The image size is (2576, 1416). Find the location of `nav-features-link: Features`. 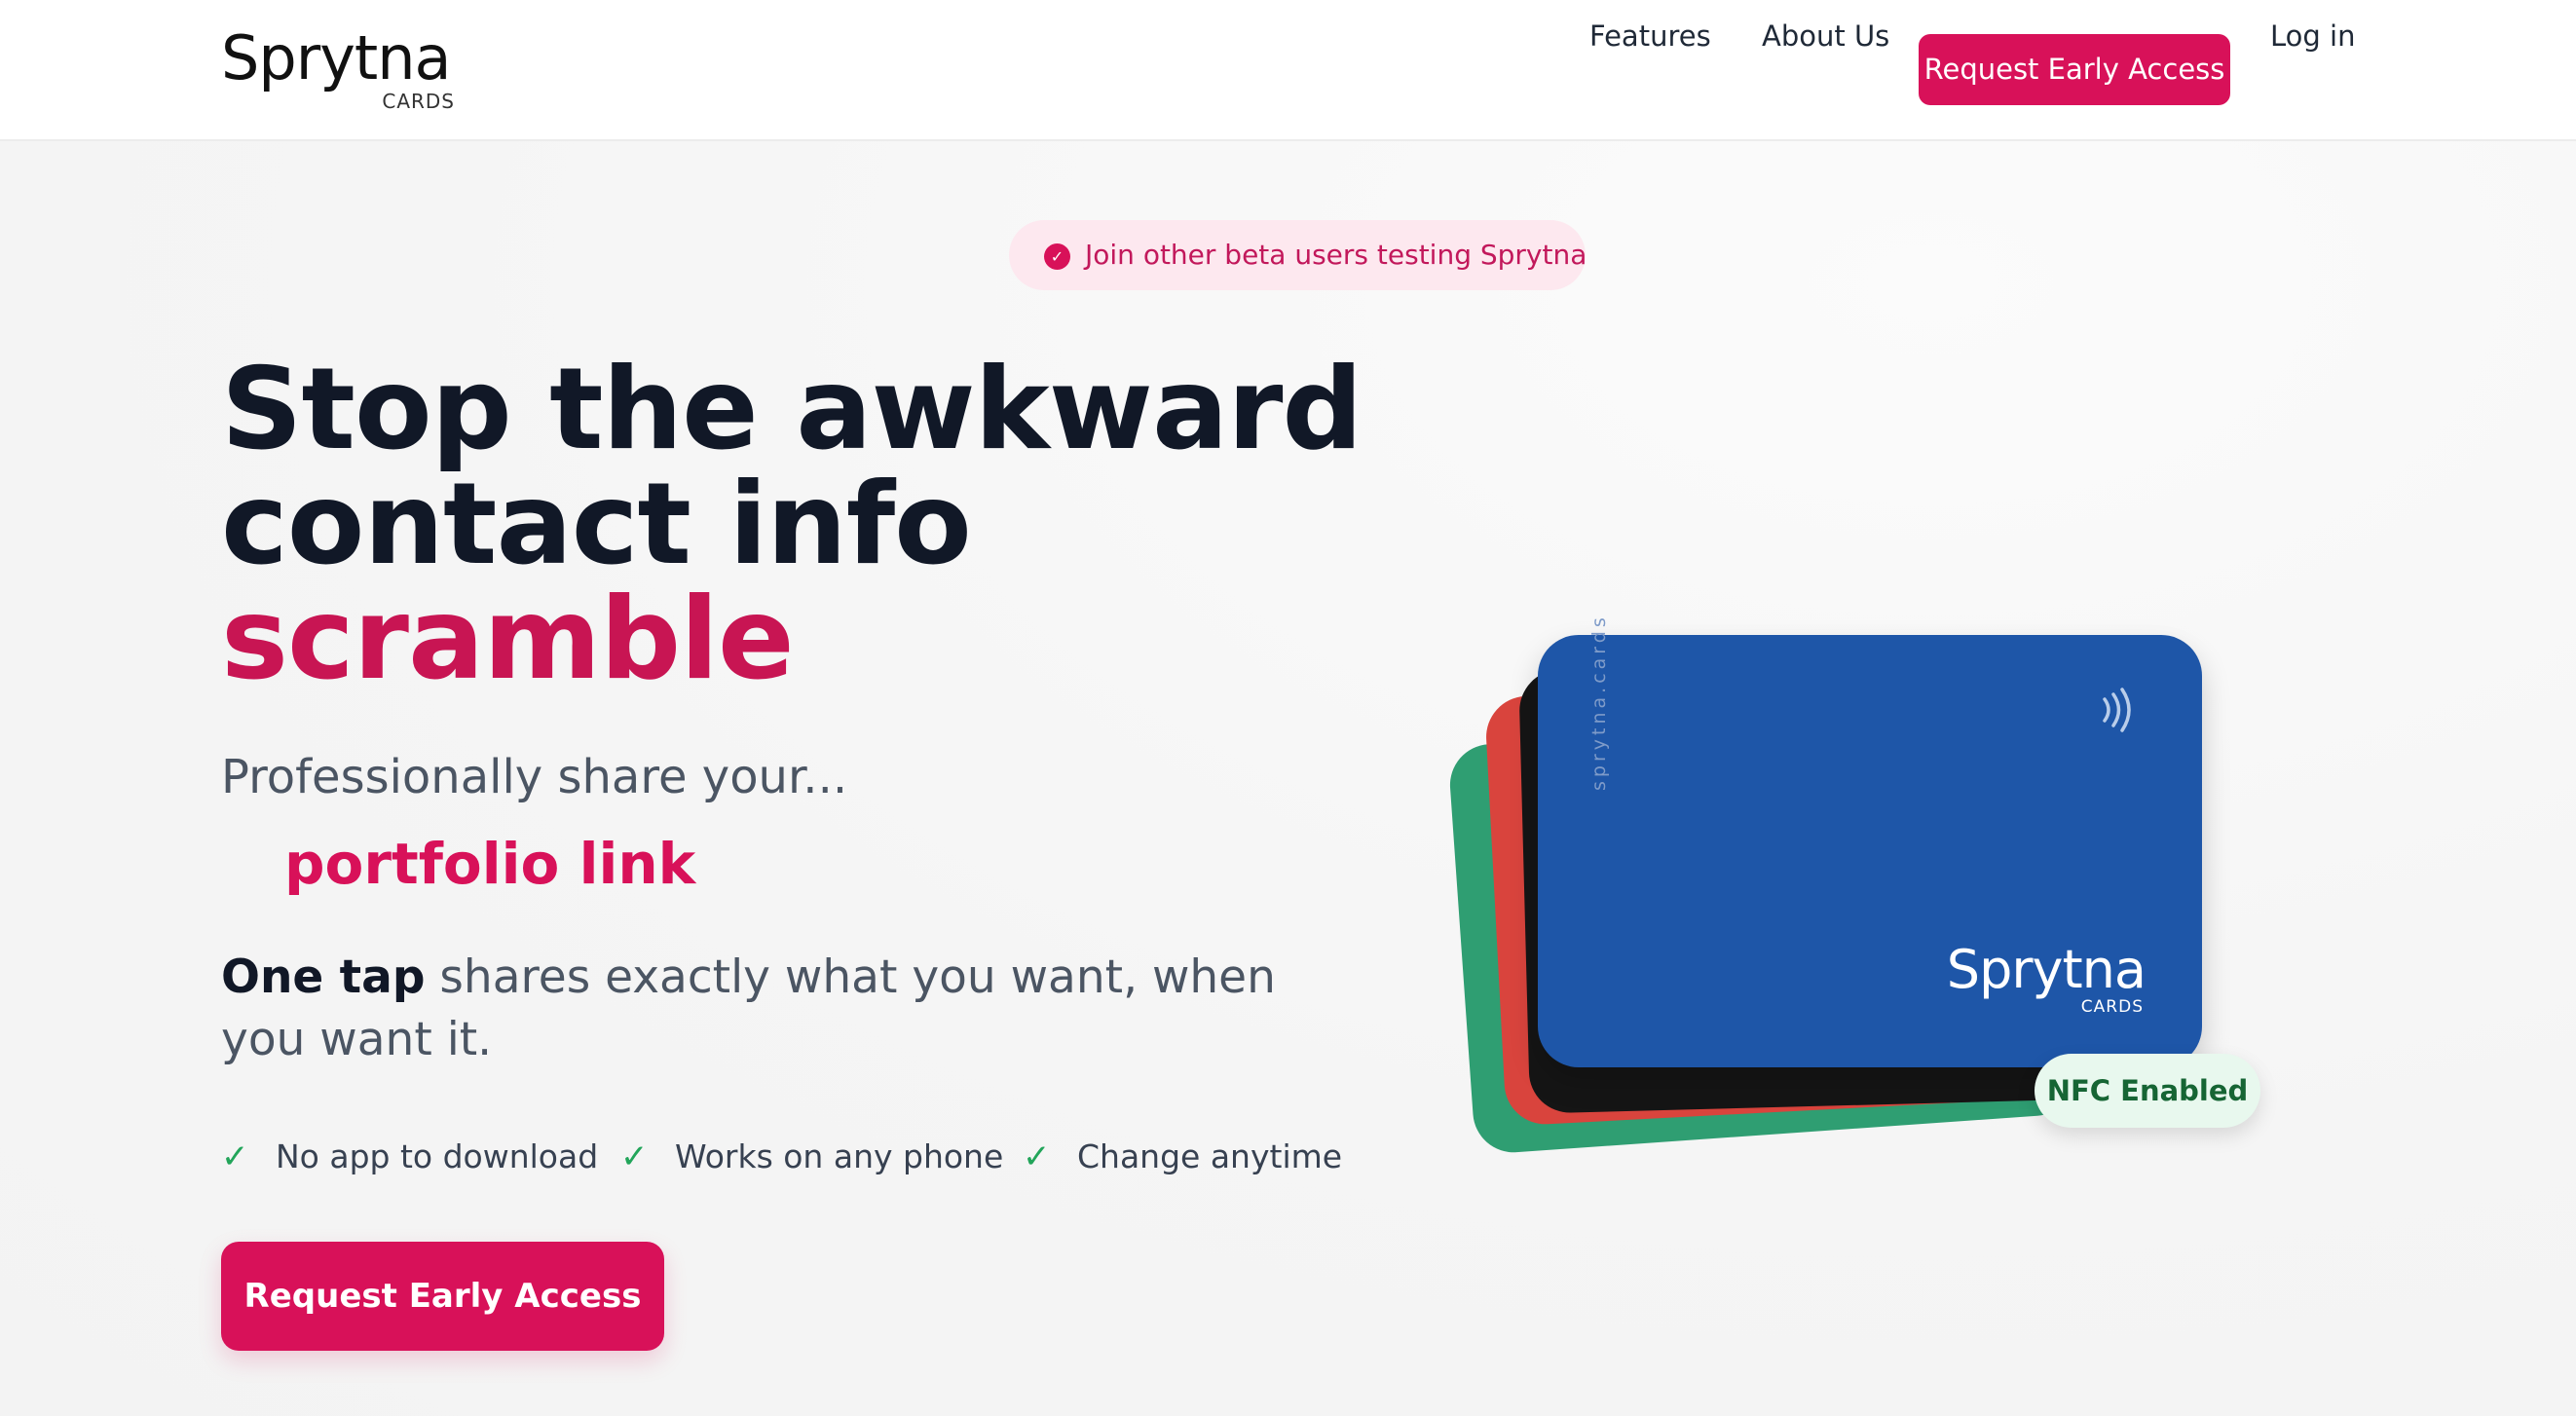

nav-features-link: Features is located at coordinates (1650, 36).